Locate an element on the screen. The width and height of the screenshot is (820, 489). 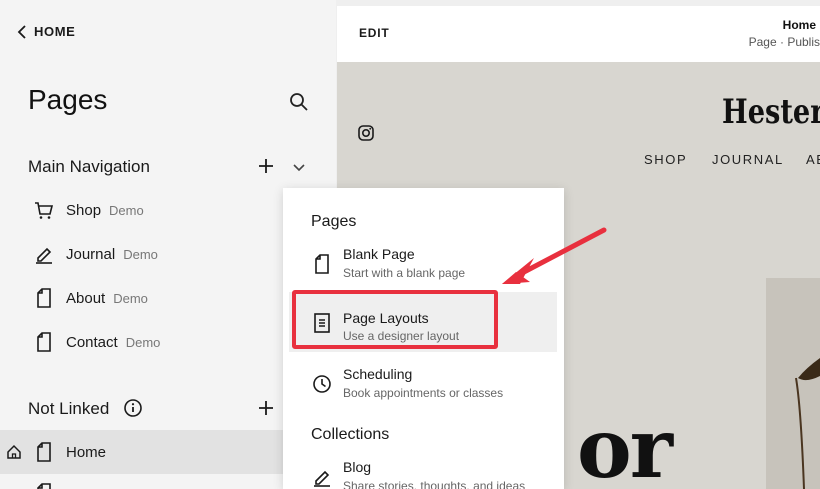
current-page-status: Page · Publis is located at coordinates (784, 42).